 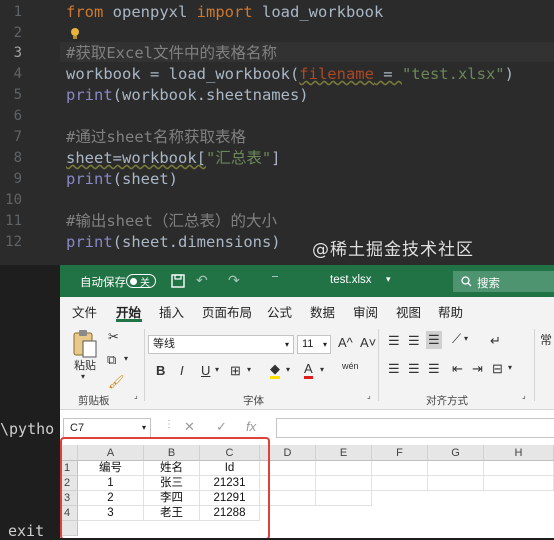 I want to click on align-right-icon: ☰, so click(x=434, y=369).